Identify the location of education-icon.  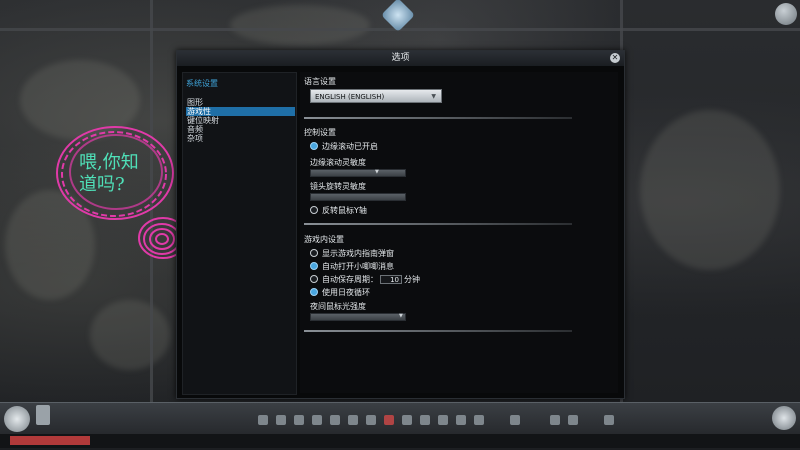
(425, 420).